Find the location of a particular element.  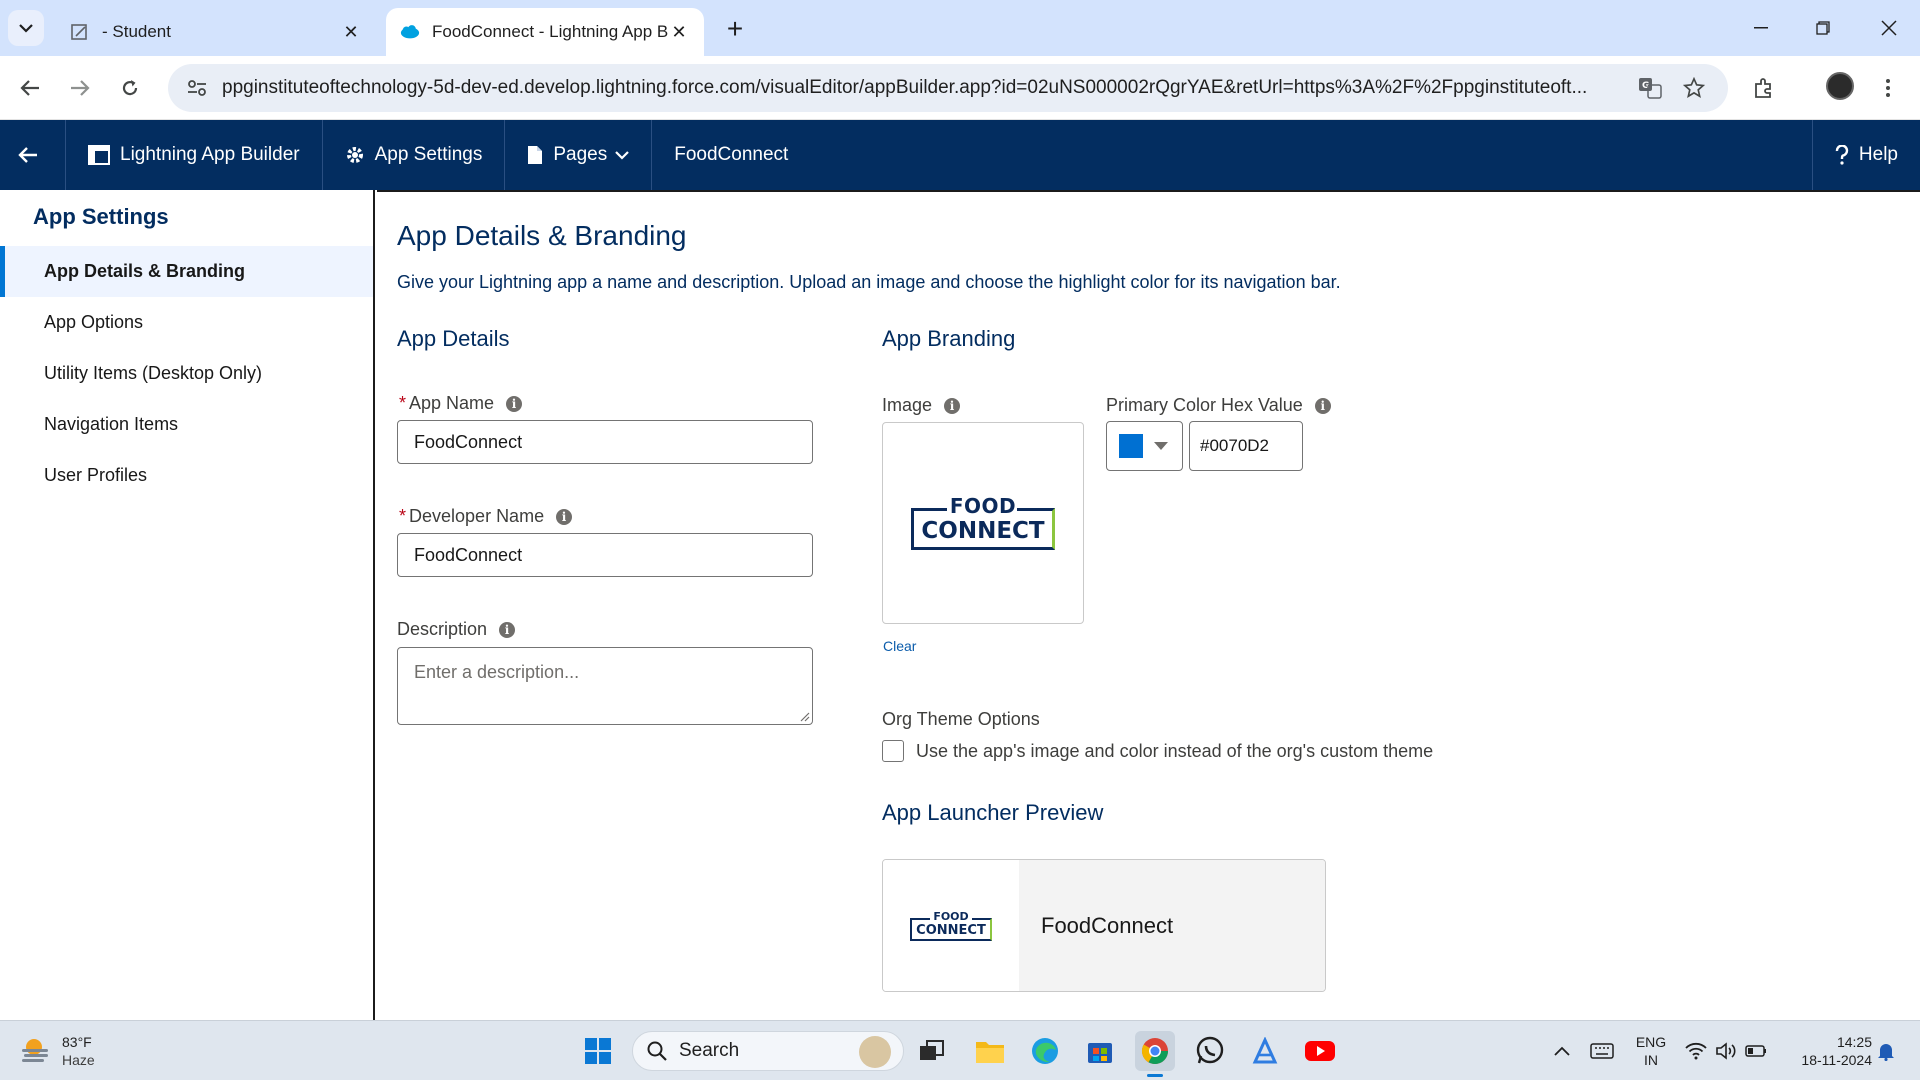

sidebar-item-app-details-branding: App Details & Branding is located at coordinates (186, 271).